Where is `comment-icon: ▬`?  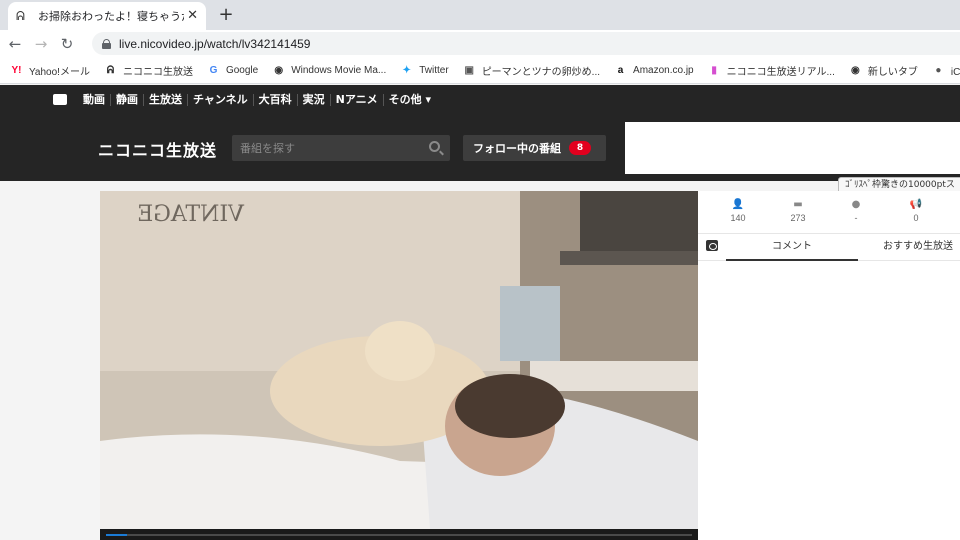 comment-icon: ▬ is located at coordinates (798, 204).